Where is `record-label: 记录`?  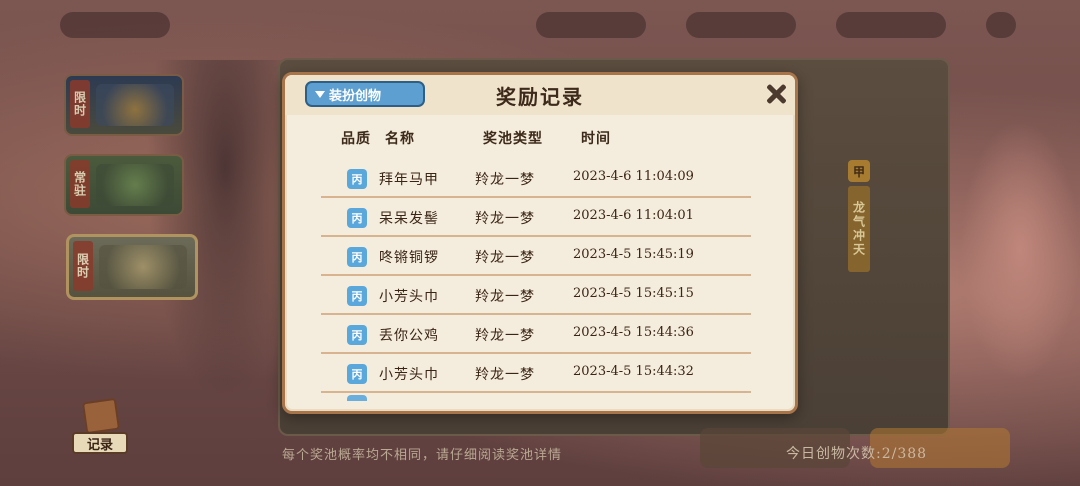 record-label: 记录 is located at coordinates (100, 443).